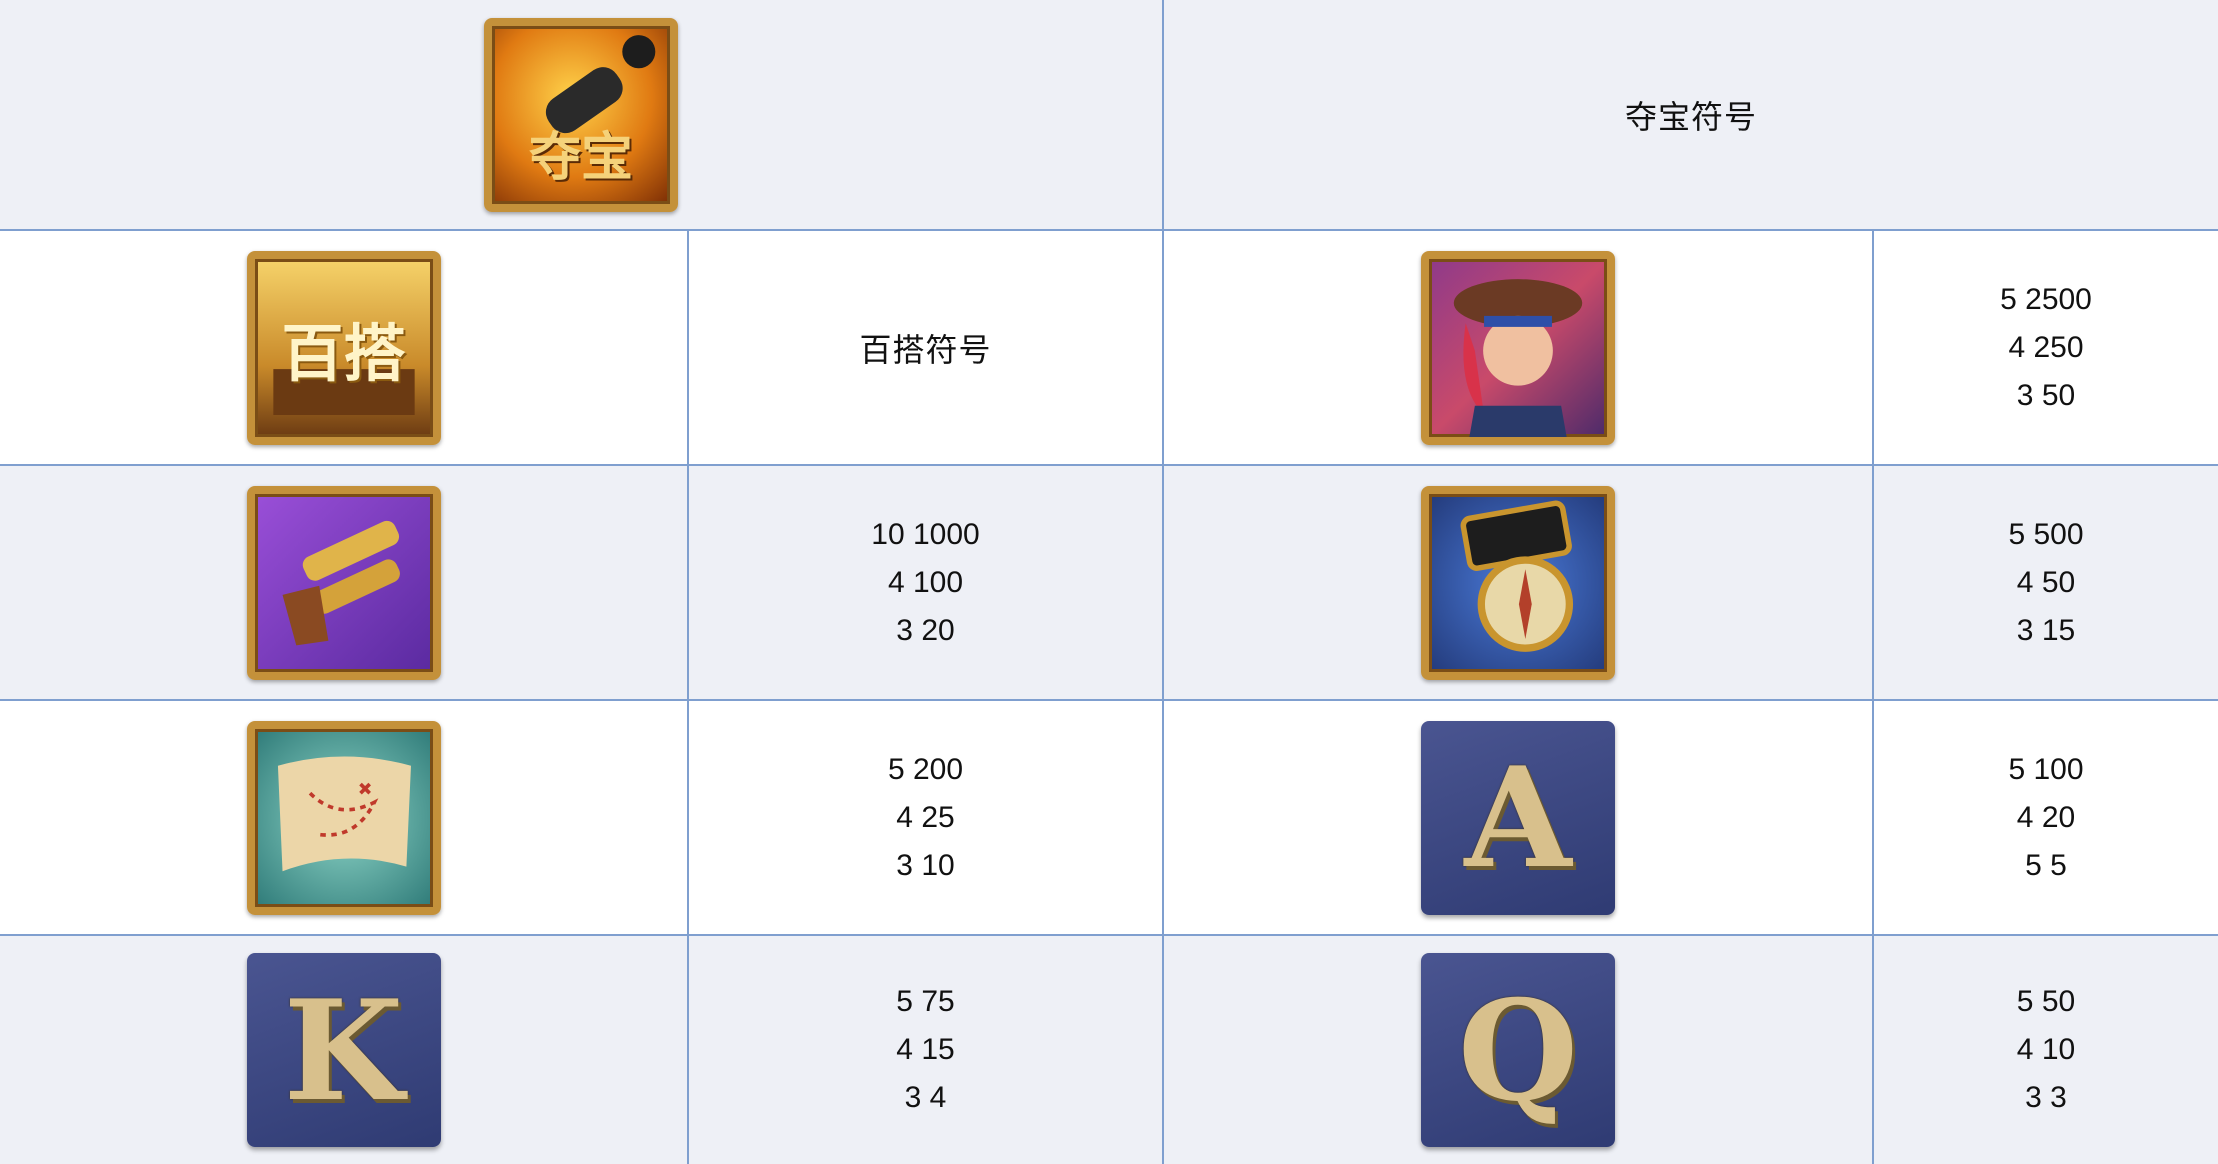 The width and height of the screenshot is (2218, 1164). What do you see at coordinates (2046, 630) in the screenshot?
I see `payout-line: 3 15` at bounding box center [2046, 630].